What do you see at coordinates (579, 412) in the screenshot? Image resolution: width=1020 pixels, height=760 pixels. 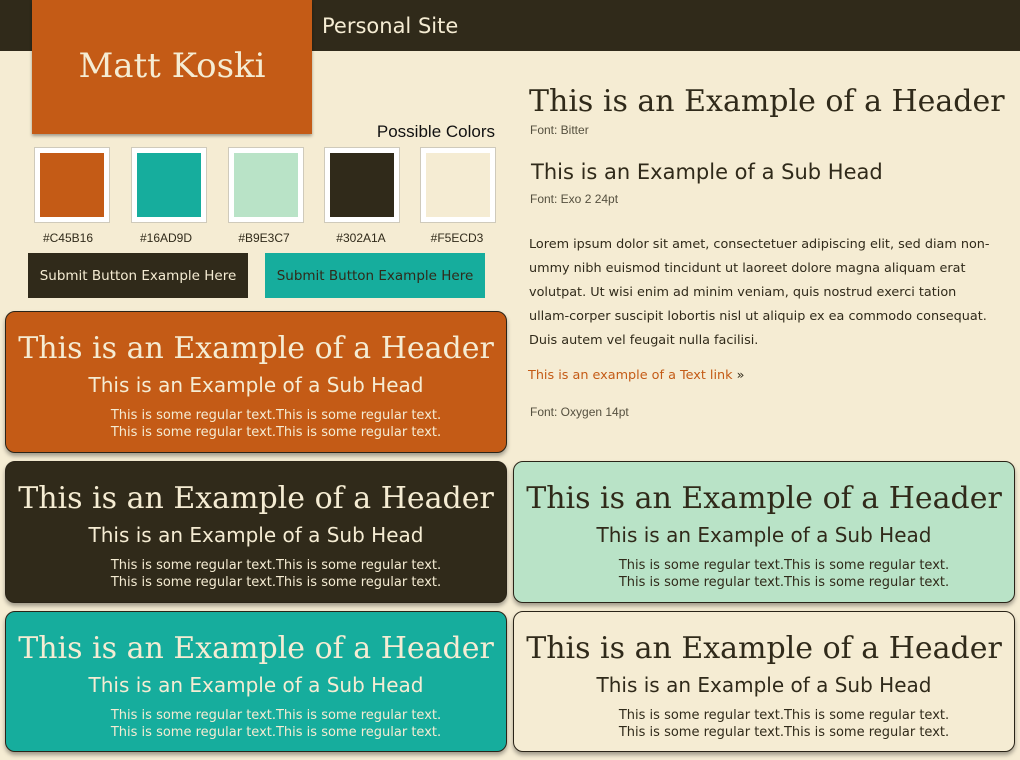 I see `body-font-note: Font: Oxygen 14pt` at bounding box center [579, 412].